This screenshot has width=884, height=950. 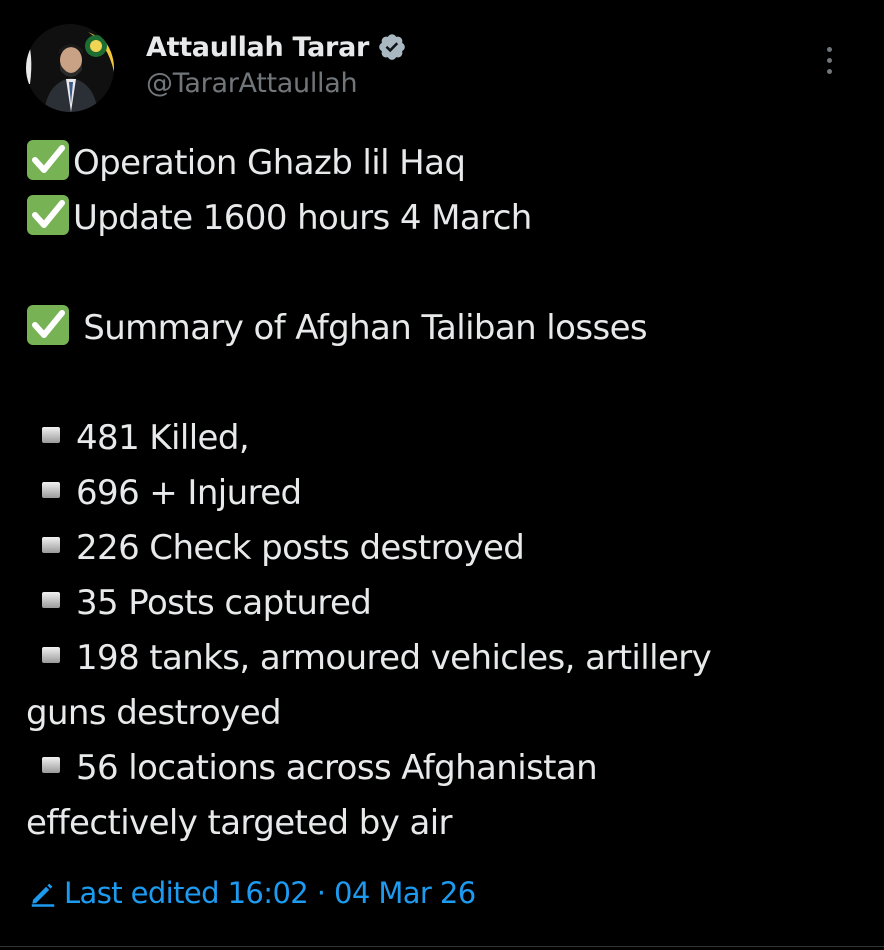 I want to click on avatar-image, so click(x=70, y=68).